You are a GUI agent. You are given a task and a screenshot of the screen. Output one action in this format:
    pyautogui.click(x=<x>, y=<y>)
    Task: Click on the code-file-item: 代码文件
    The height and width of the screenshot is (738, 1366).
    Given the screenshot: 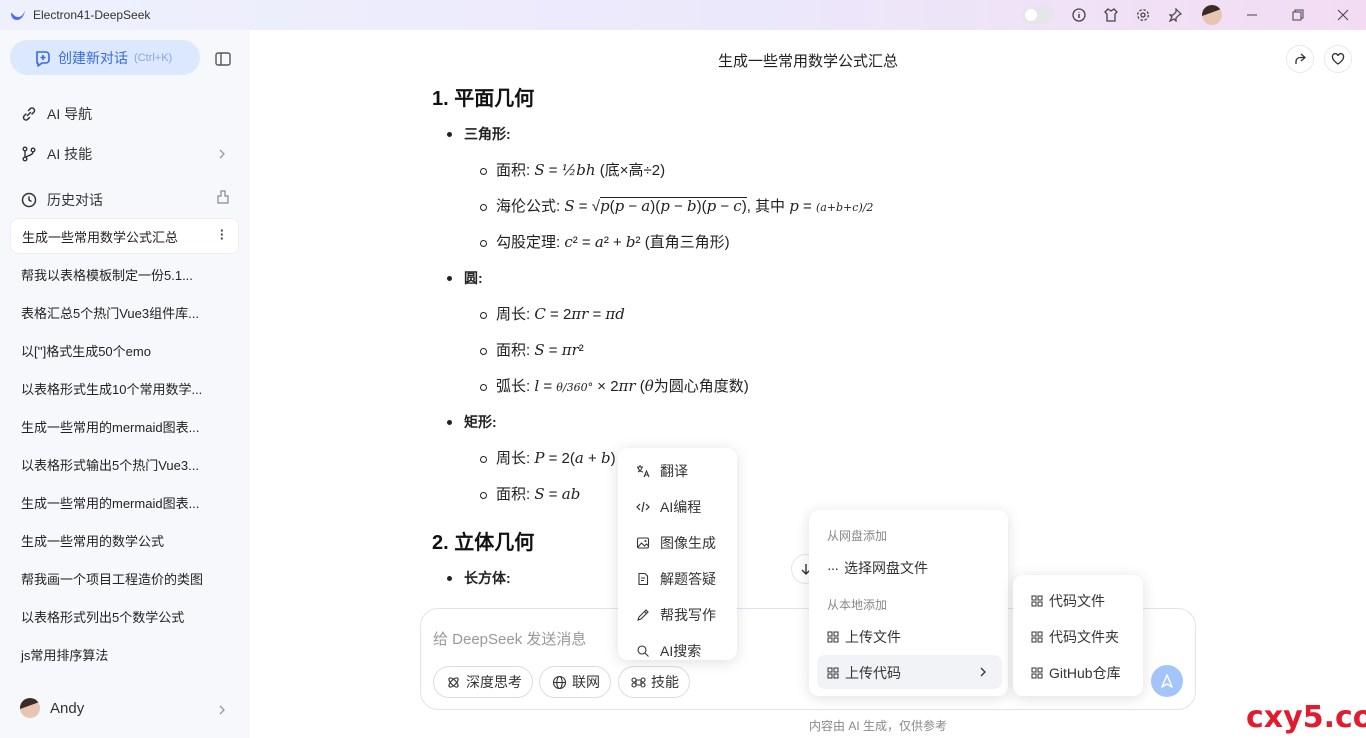 What is the action you would take?
    pyautogui.click(x=1068, y=601)
    